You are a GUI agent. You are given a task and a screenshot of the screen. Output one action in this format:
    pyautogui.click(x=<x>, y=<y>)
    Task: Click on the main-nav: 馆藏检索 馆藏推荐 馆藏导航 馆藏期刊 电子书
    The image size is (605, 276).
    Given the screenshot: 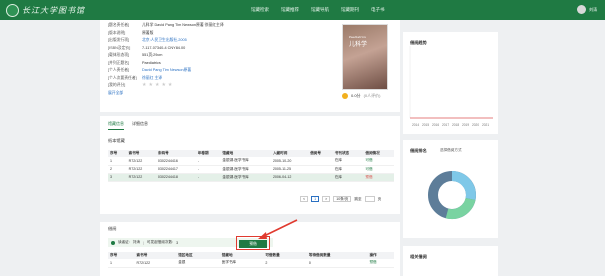 What is the action you would take?
    pyautogui.click(x=318, y=10)
    